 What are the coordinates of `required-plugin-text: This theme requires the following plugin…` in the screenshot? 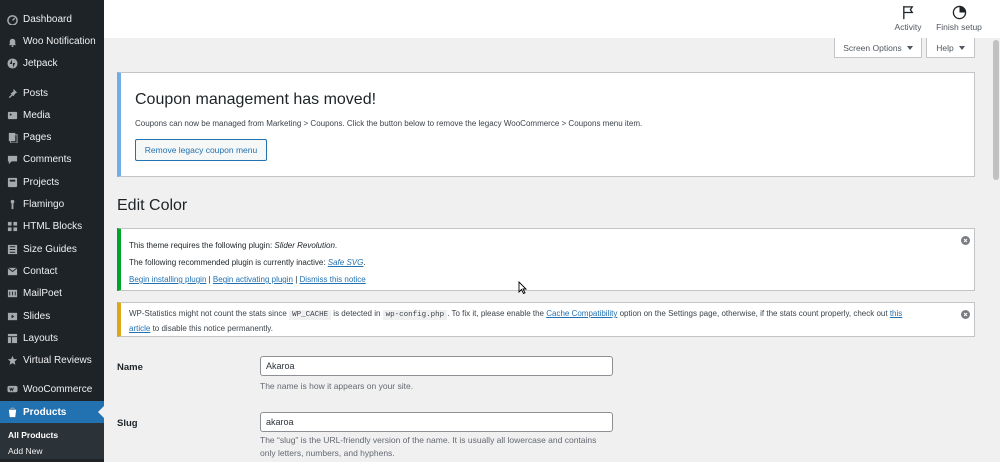 It's located at (202, 245).